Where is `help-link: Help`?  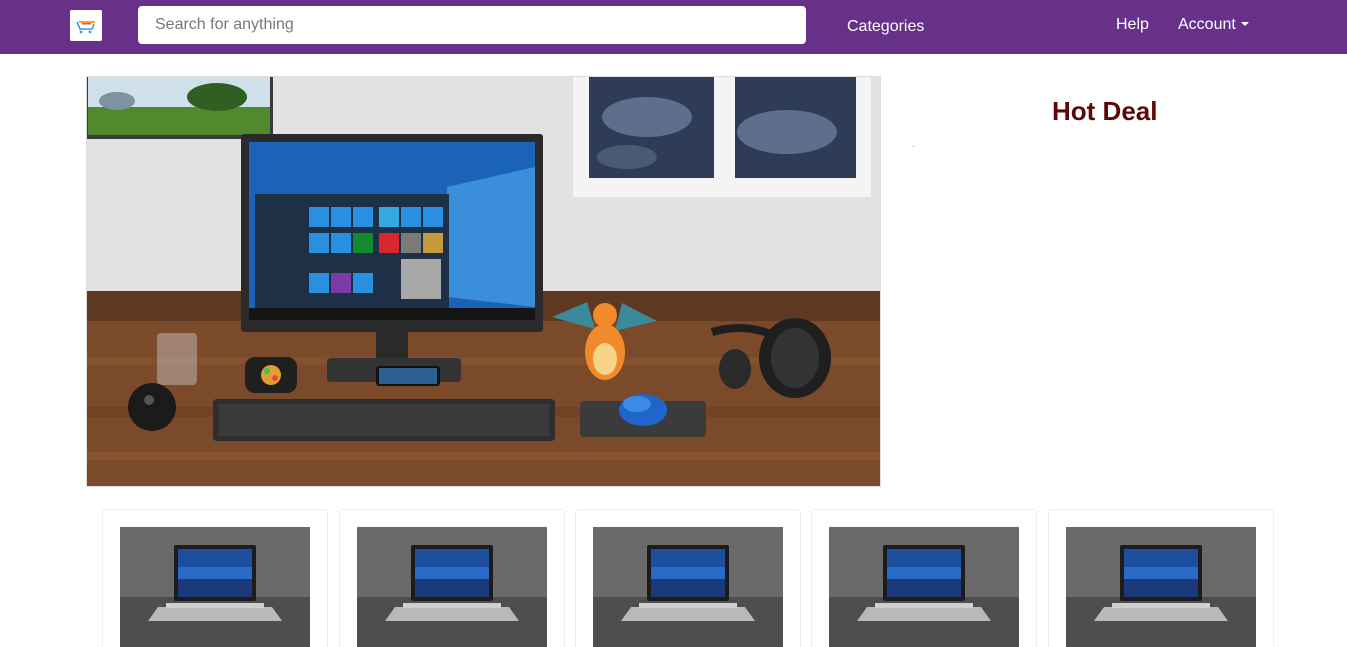
help-link: Help is located at coordinates (1132, 25).